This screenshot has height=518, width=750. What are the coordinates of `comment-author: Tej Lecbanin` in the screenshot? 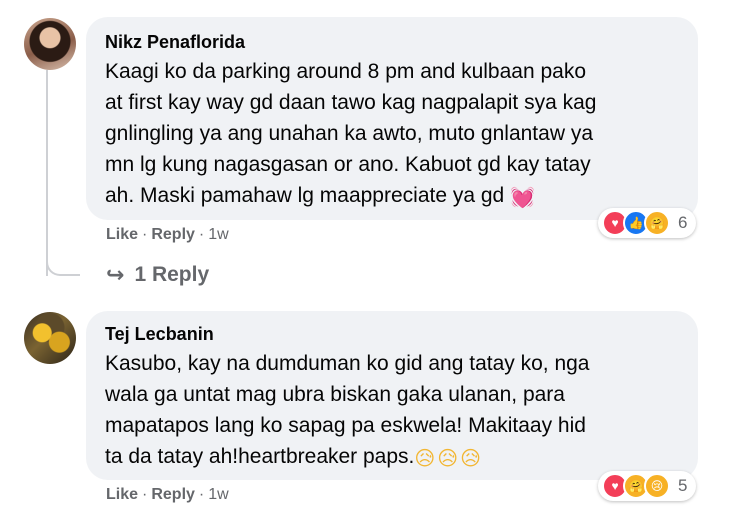 It's located at (401, 334).